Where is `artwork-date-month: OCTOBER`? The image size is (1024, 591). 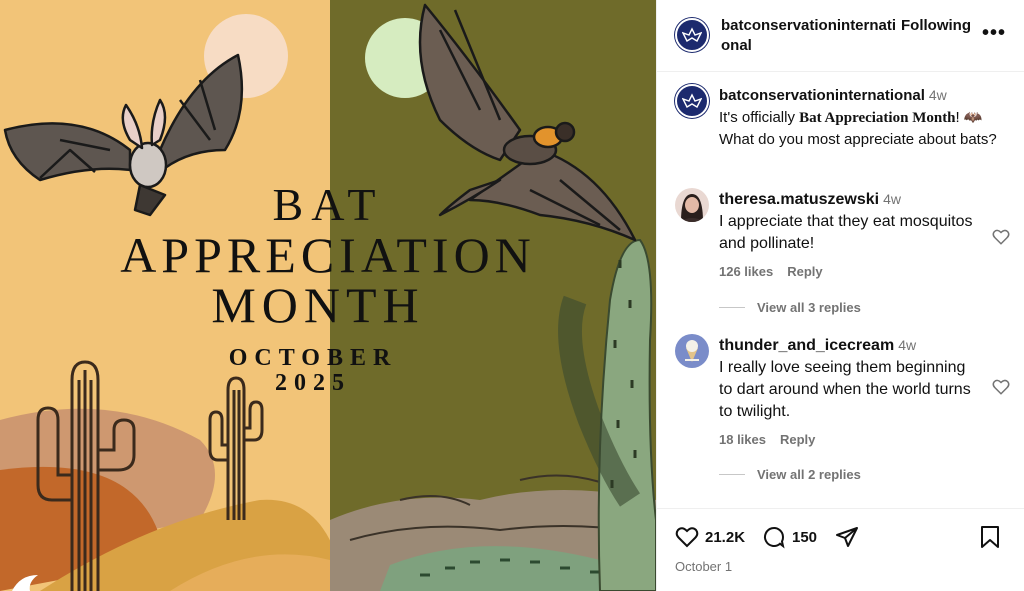 artwork-date-month: OCTOBER is located at coordinates (313, 358).